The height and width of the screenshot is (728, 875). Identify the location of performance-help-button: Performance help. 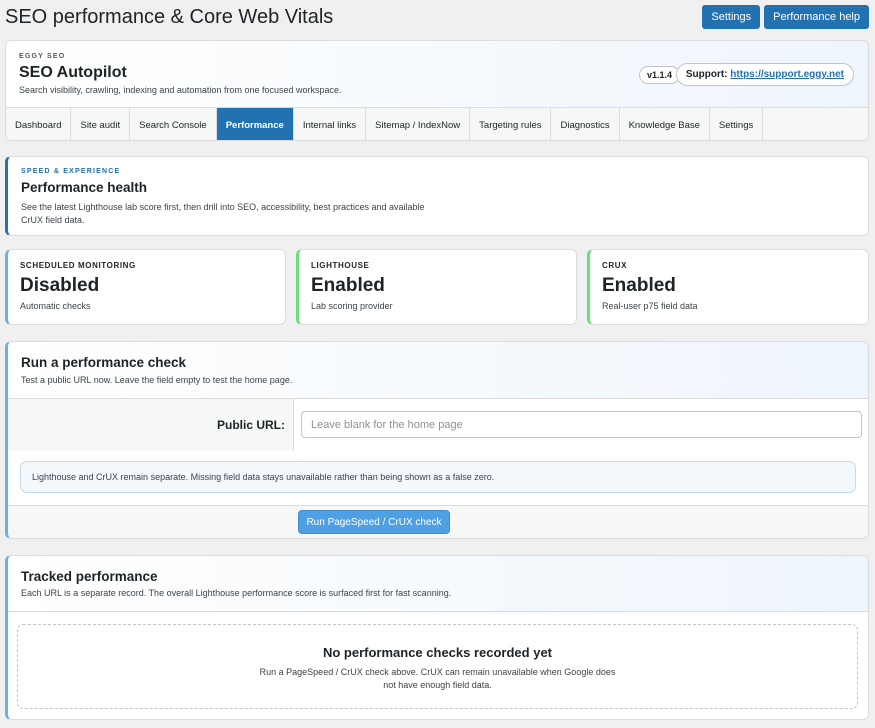
(816, 17).